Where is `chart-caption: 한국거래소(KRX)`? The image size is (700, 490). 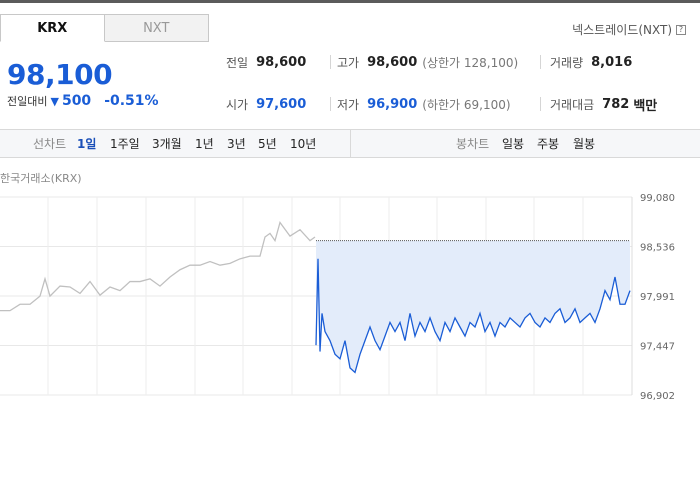 chart-caption: 한국거래소(KRX) is located at coordinates (41, 178).